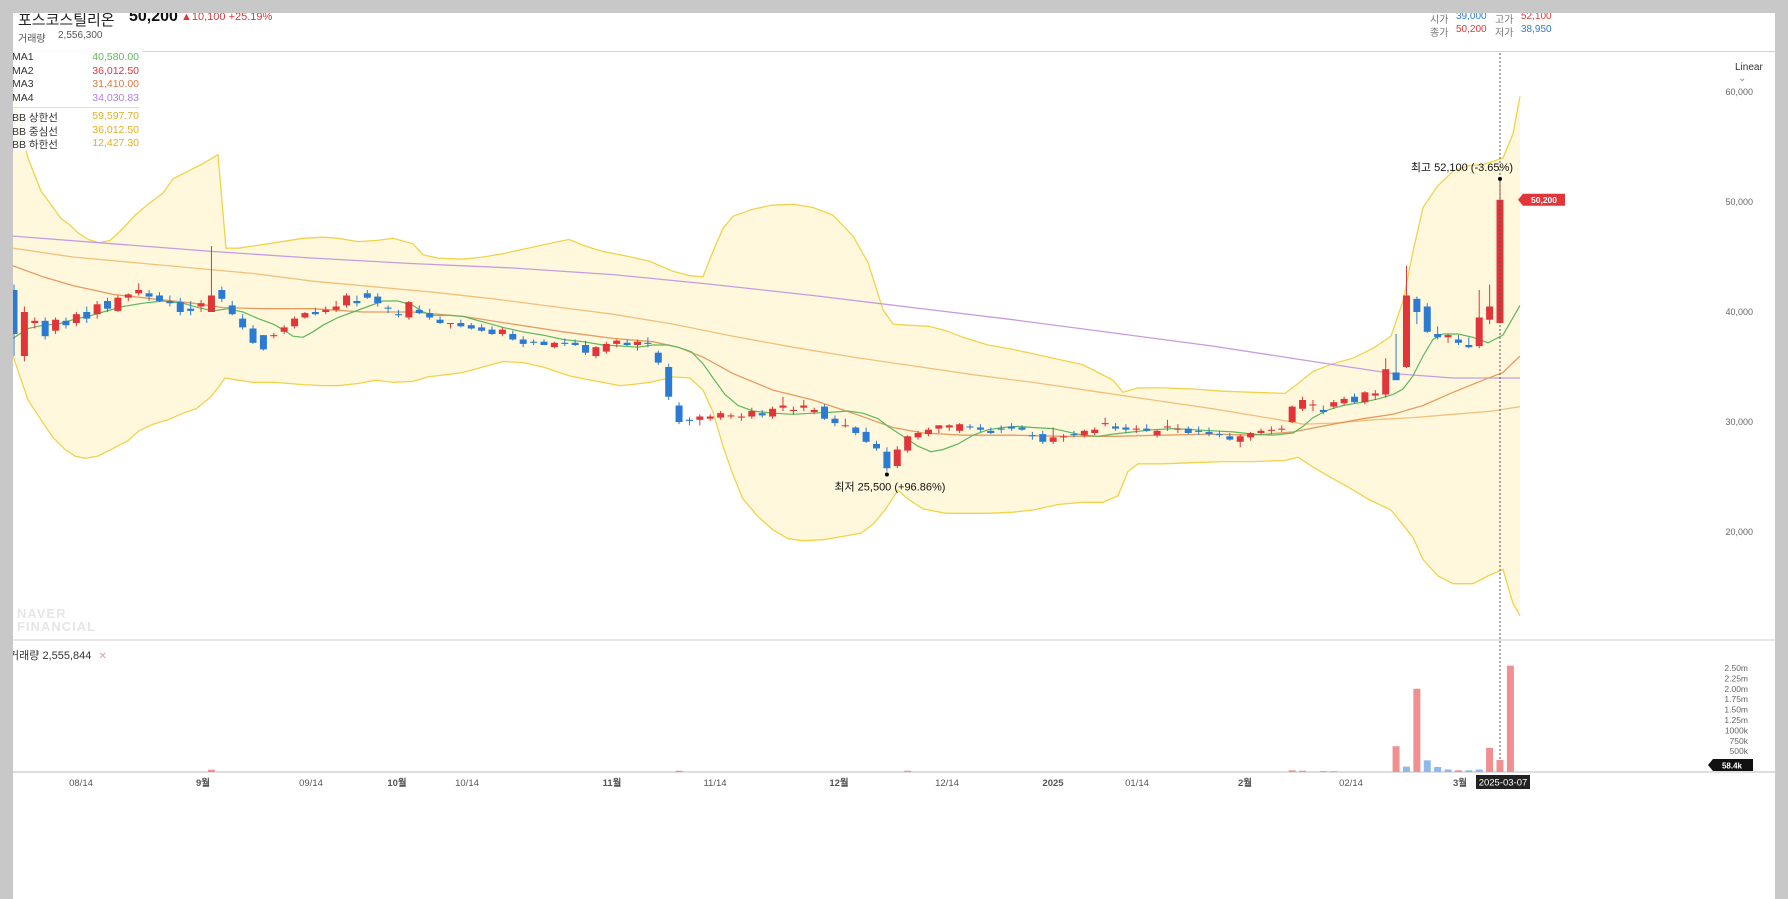 This screenshot has height=899, width=1788. Describe the element at coordinates (1739, 532) in the screenshot. I see `price-tick-label: 20,000` at that location.